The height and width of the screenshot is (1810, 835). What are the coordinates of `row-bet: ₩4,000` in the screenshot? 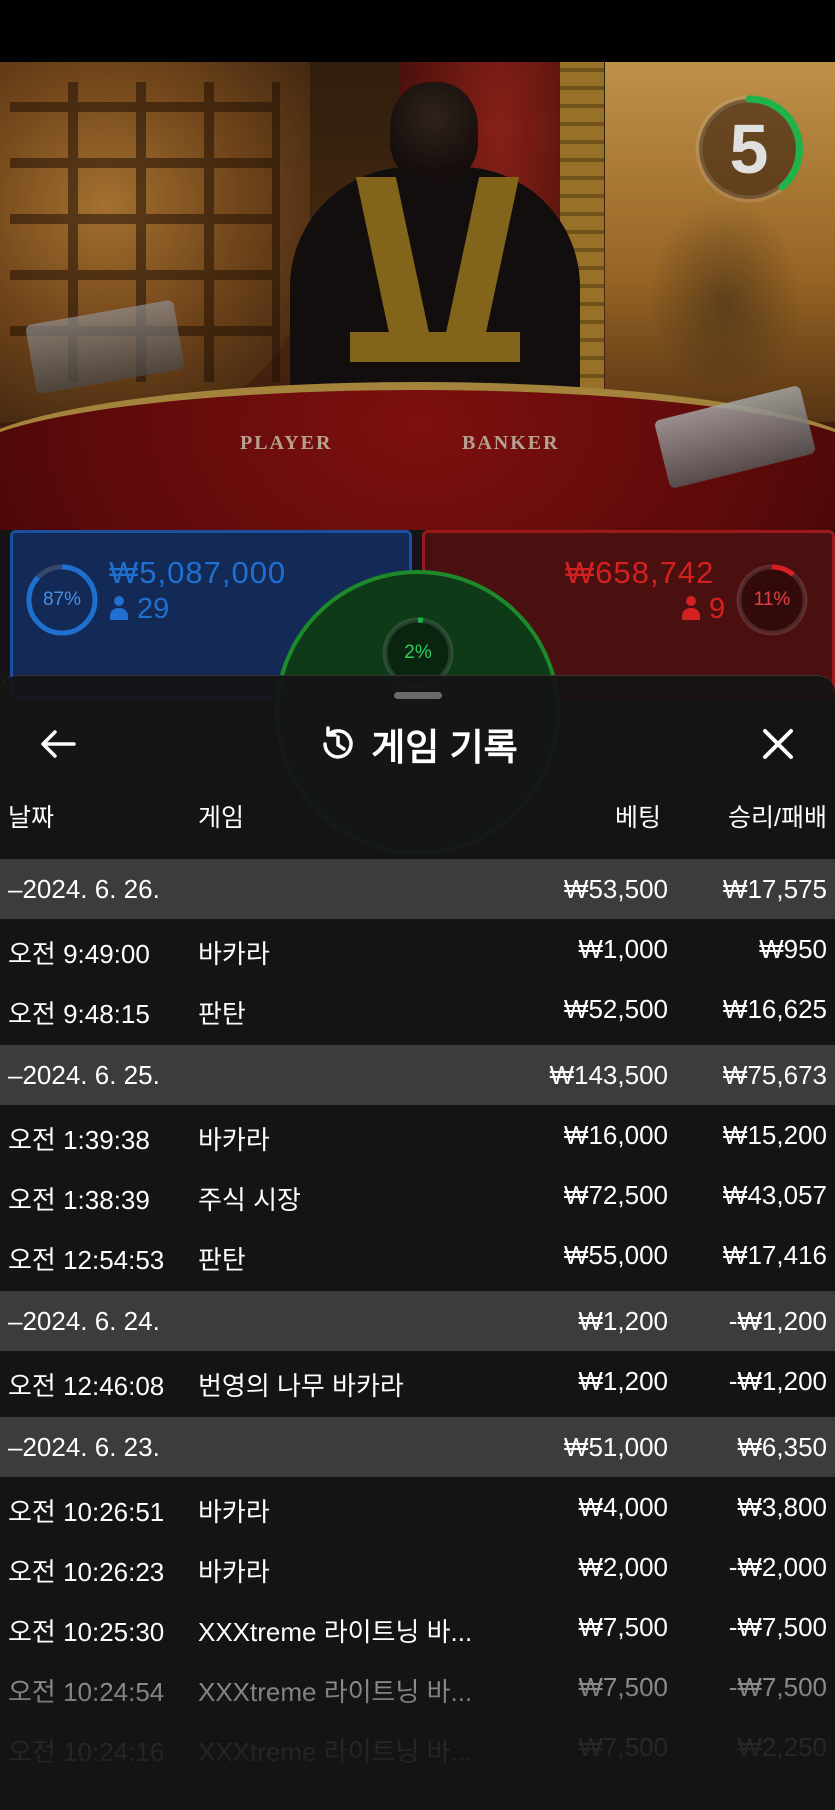 It's located at (623, 1507).